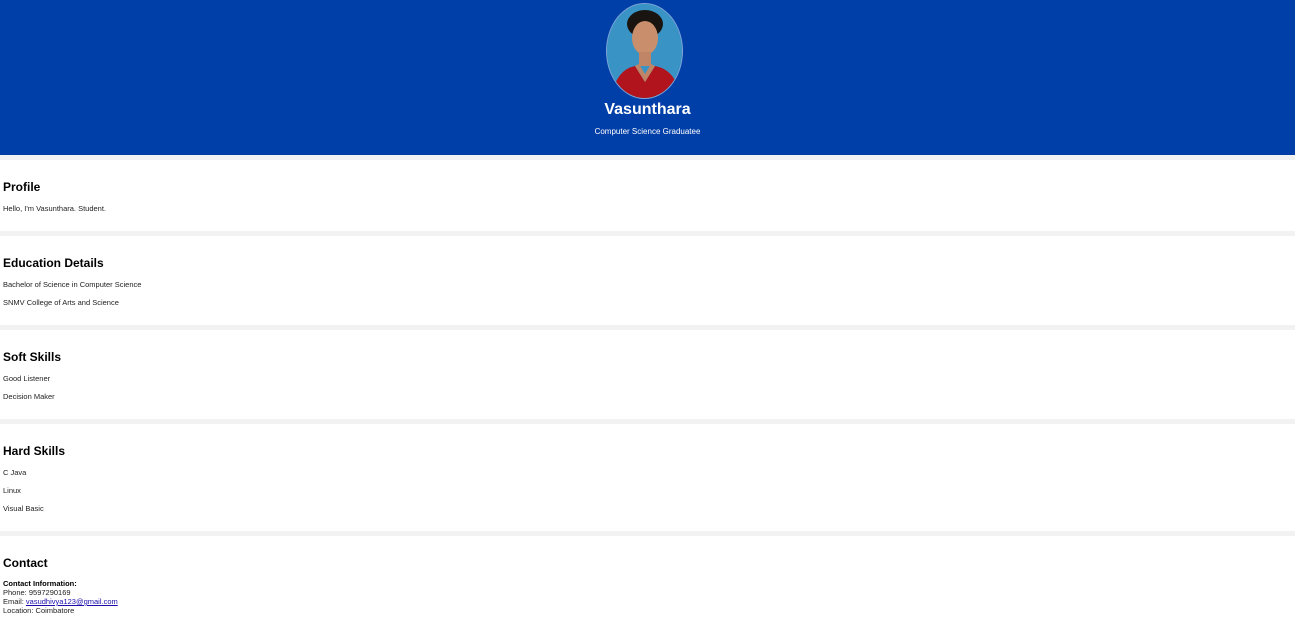 The image size is (1295, 634). Describe the element at coordinates (644, 51) in the screenshot. I see `profile-photo` at that location.